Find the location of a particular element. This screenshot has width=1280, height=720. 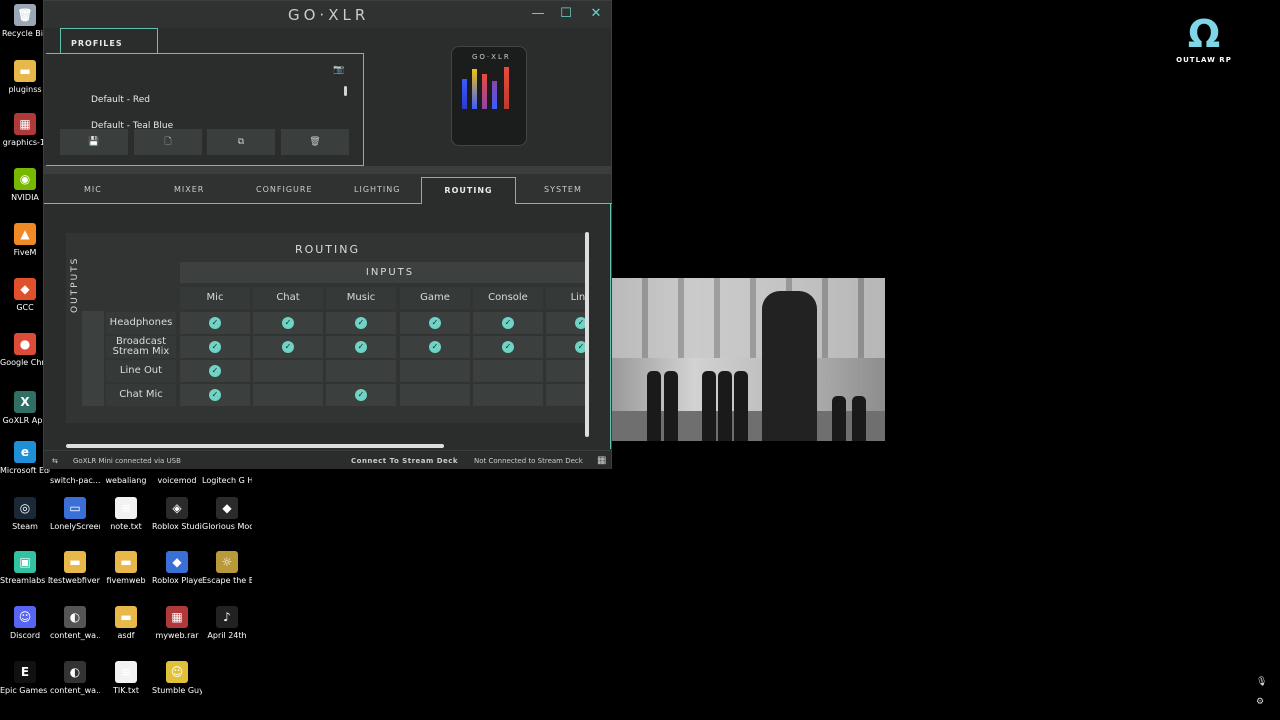

input-header-console: Console is located at coordinates (508, 298).